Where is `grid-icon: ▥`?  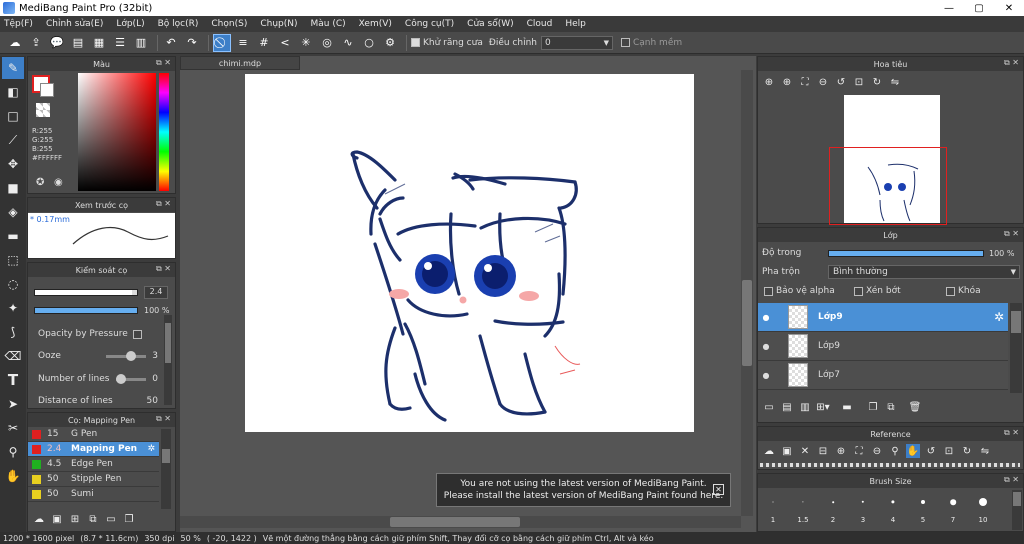
grid-icon: ▥ is located at coordinates (141, 43).